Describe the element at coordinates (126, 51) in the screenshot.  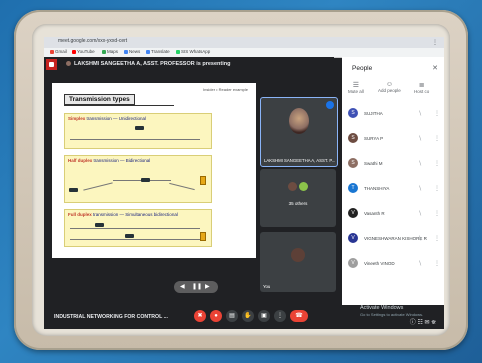
I see `news-icon` at that location.